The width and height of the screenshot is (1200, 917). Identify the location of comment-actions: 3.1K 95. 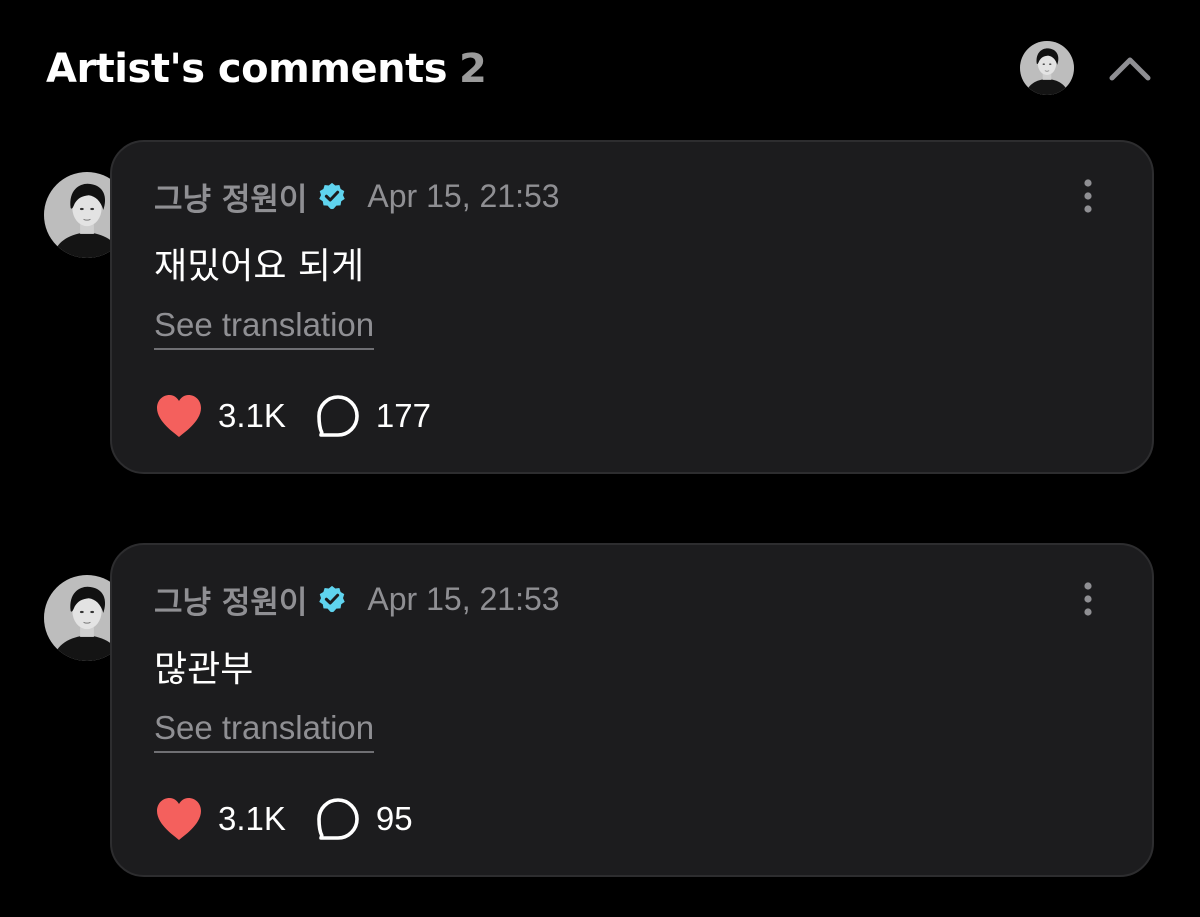
(283, 819).